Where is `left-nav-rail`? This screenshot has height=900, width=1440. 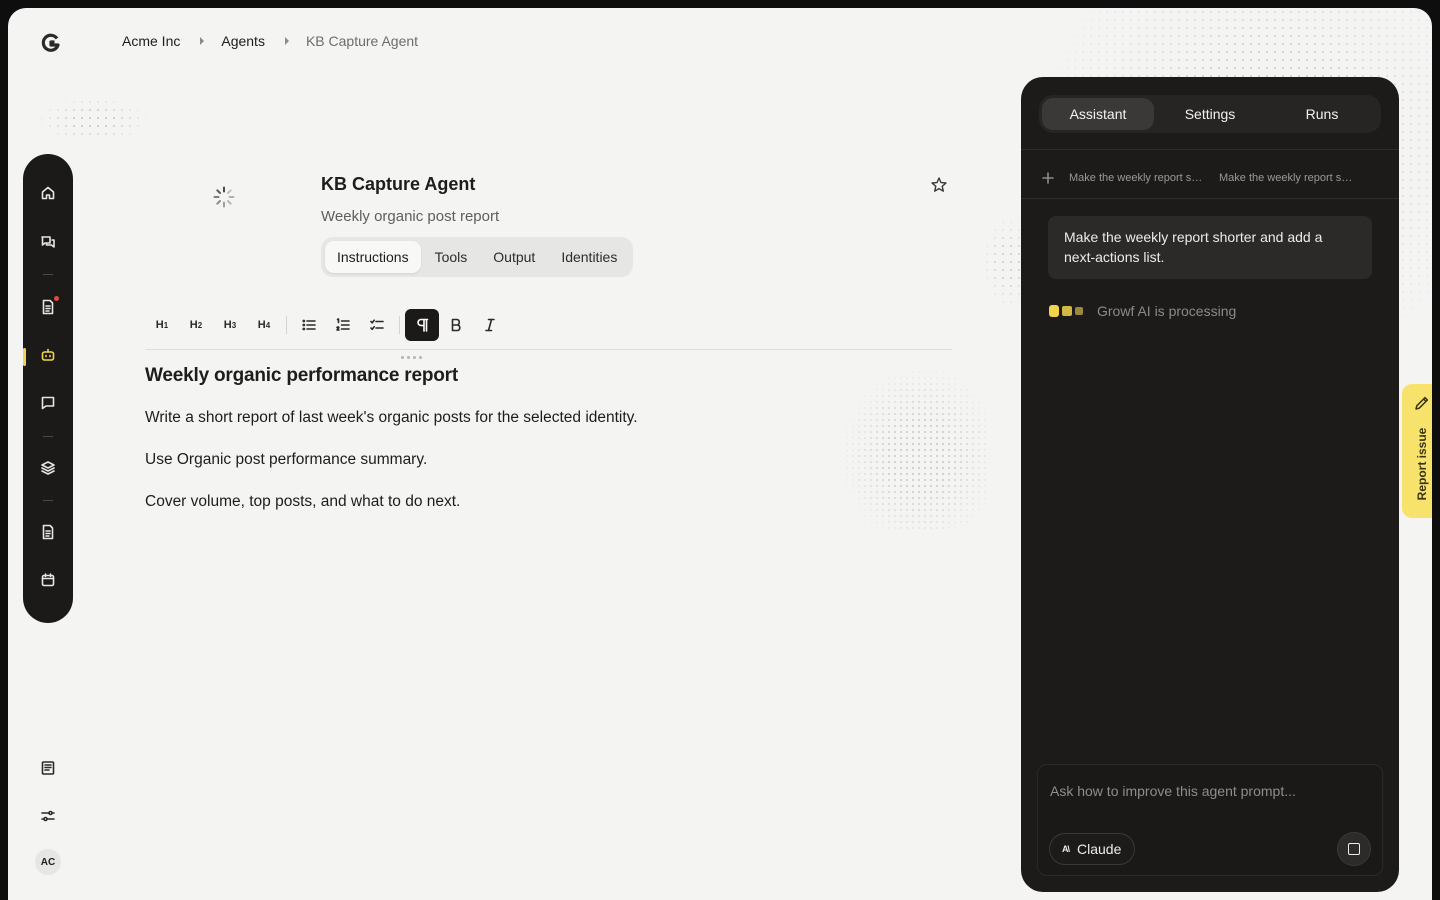 left-nav-rail is located at coordinates (48, 388).